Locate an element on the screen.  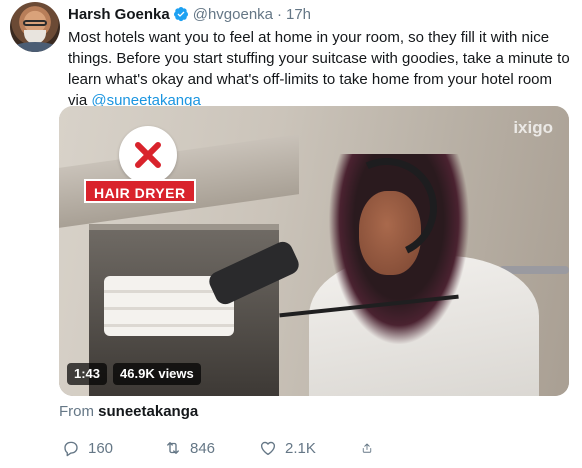
share-button is located at coordinates (371, 448).